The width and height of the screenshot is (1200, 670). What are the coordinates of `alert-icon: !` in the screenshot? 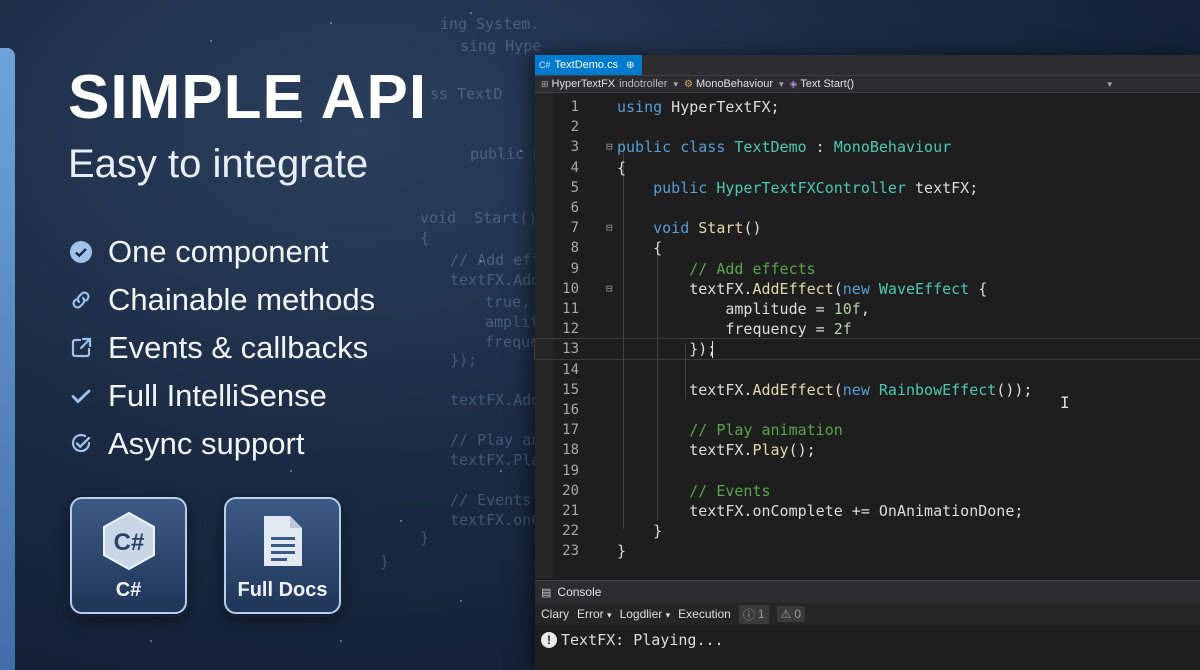 It's located at (549, 640).